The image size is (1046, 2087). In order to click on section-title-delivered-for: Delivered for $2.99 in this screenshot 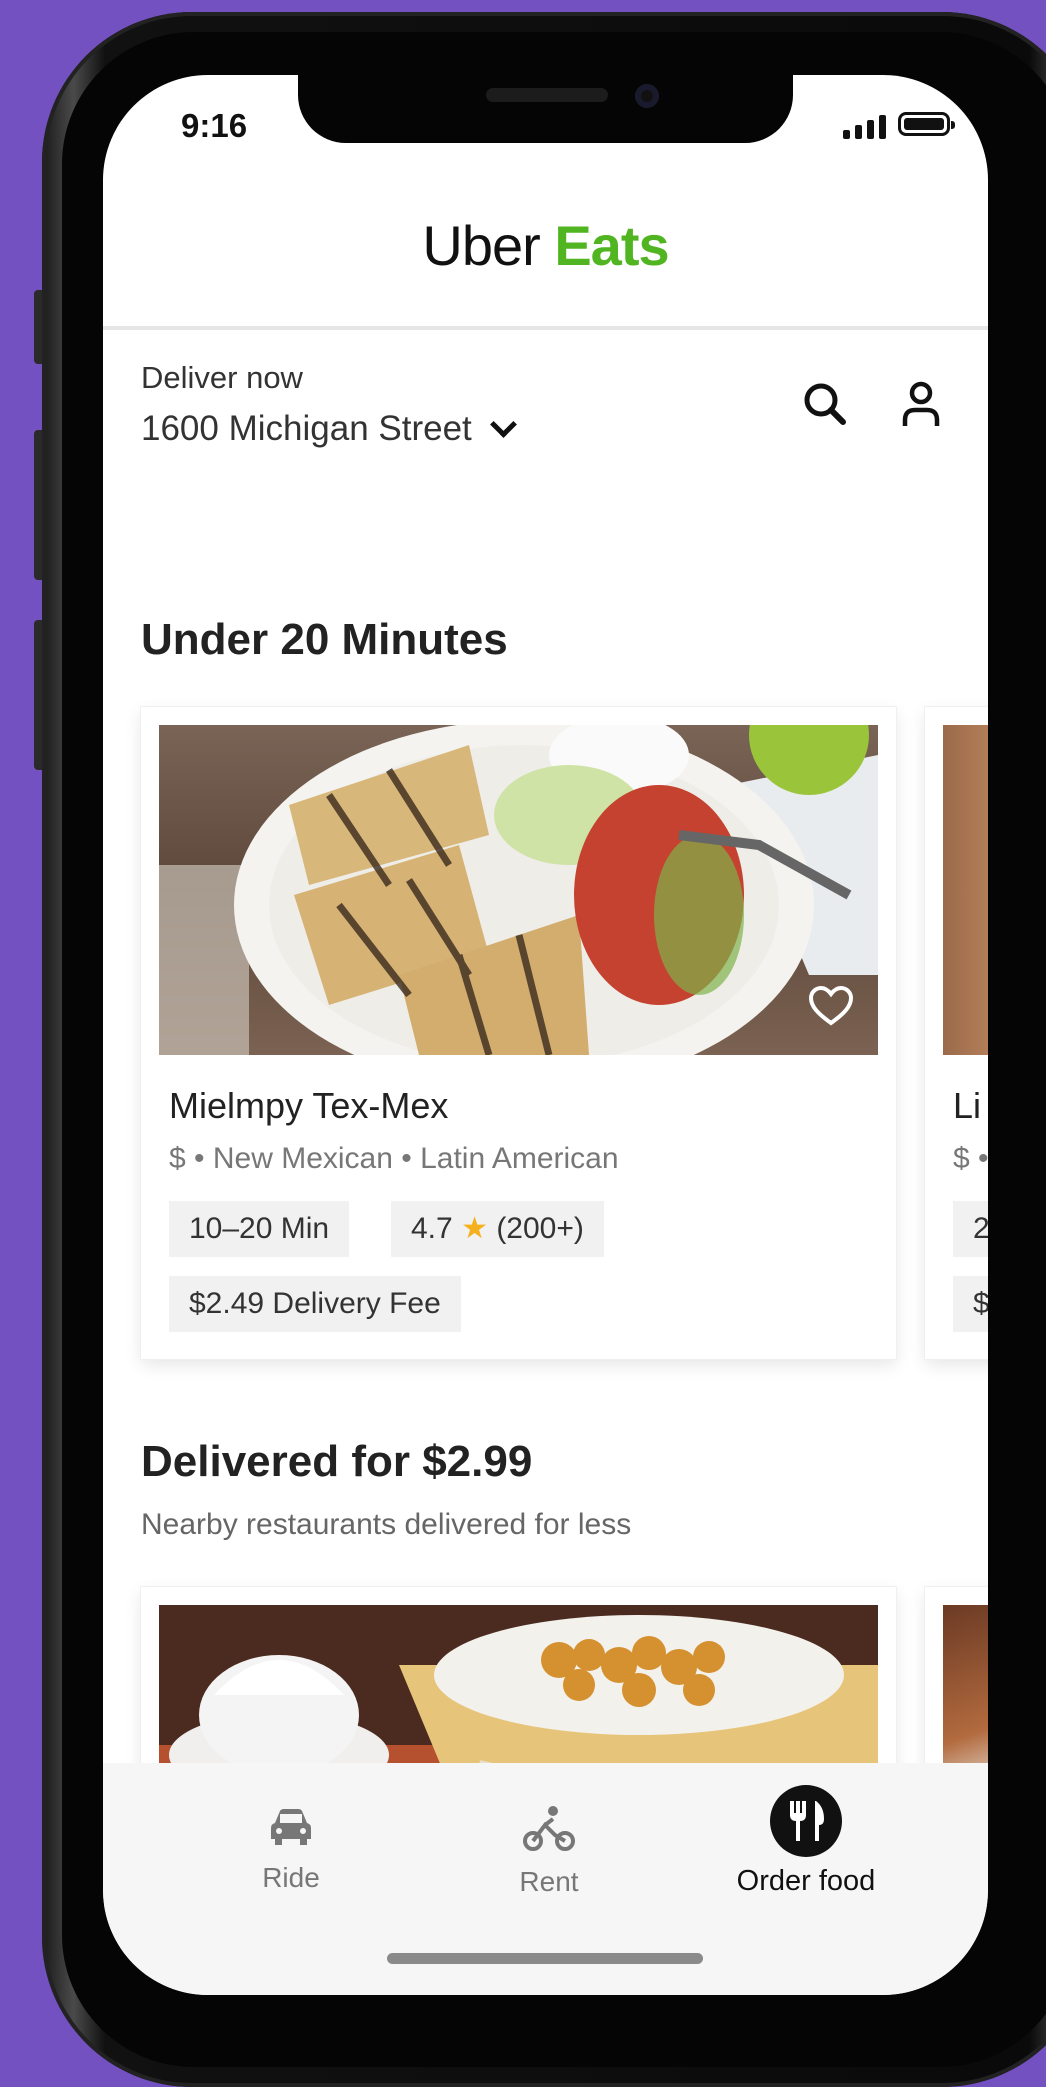, I will do `click(337, 1461)`.